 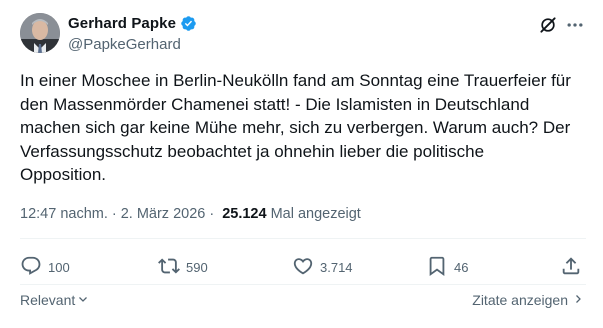 I want to click on author-name-row: Gerhard Papke, so click(x=132, y=23).